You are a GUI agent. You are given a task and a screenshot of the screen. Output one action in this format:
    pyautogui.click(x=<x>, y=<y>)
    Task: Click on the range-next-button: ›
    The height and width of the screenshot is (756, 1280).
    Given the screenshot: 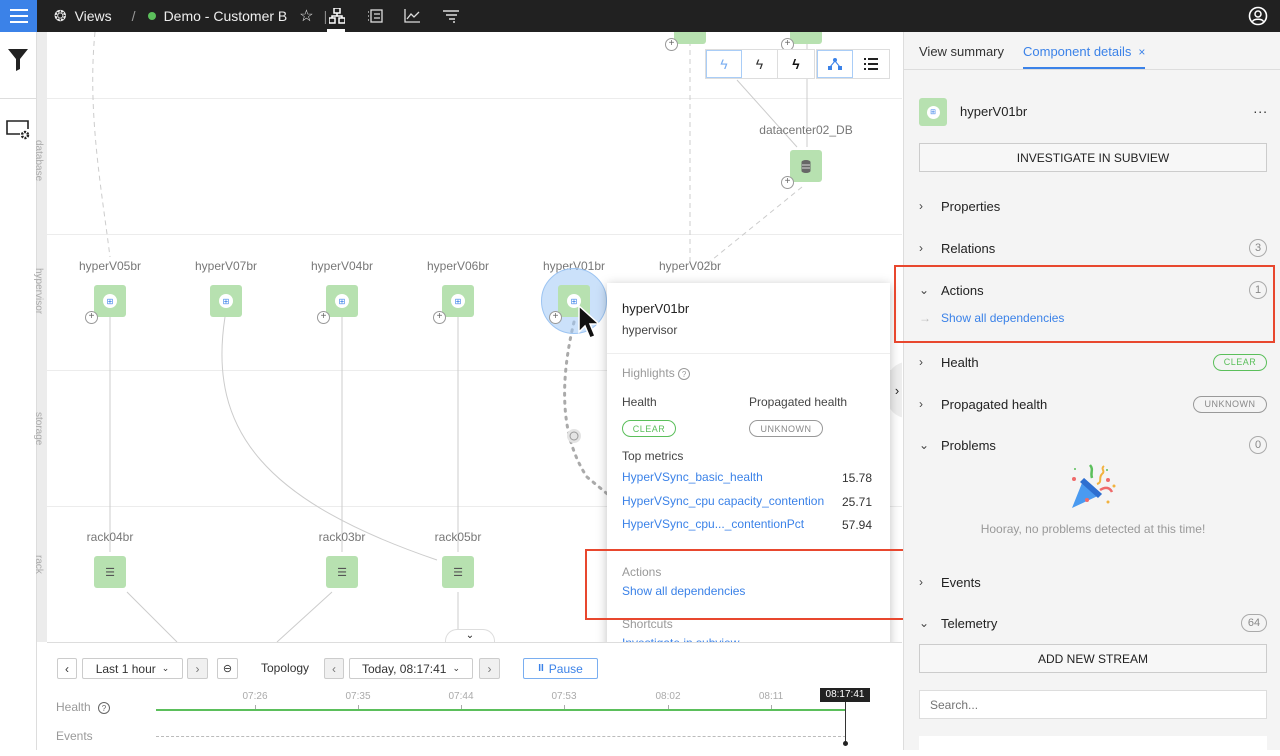 What is the action you would take?
    pyautogui.click(x=197, y=668)
    